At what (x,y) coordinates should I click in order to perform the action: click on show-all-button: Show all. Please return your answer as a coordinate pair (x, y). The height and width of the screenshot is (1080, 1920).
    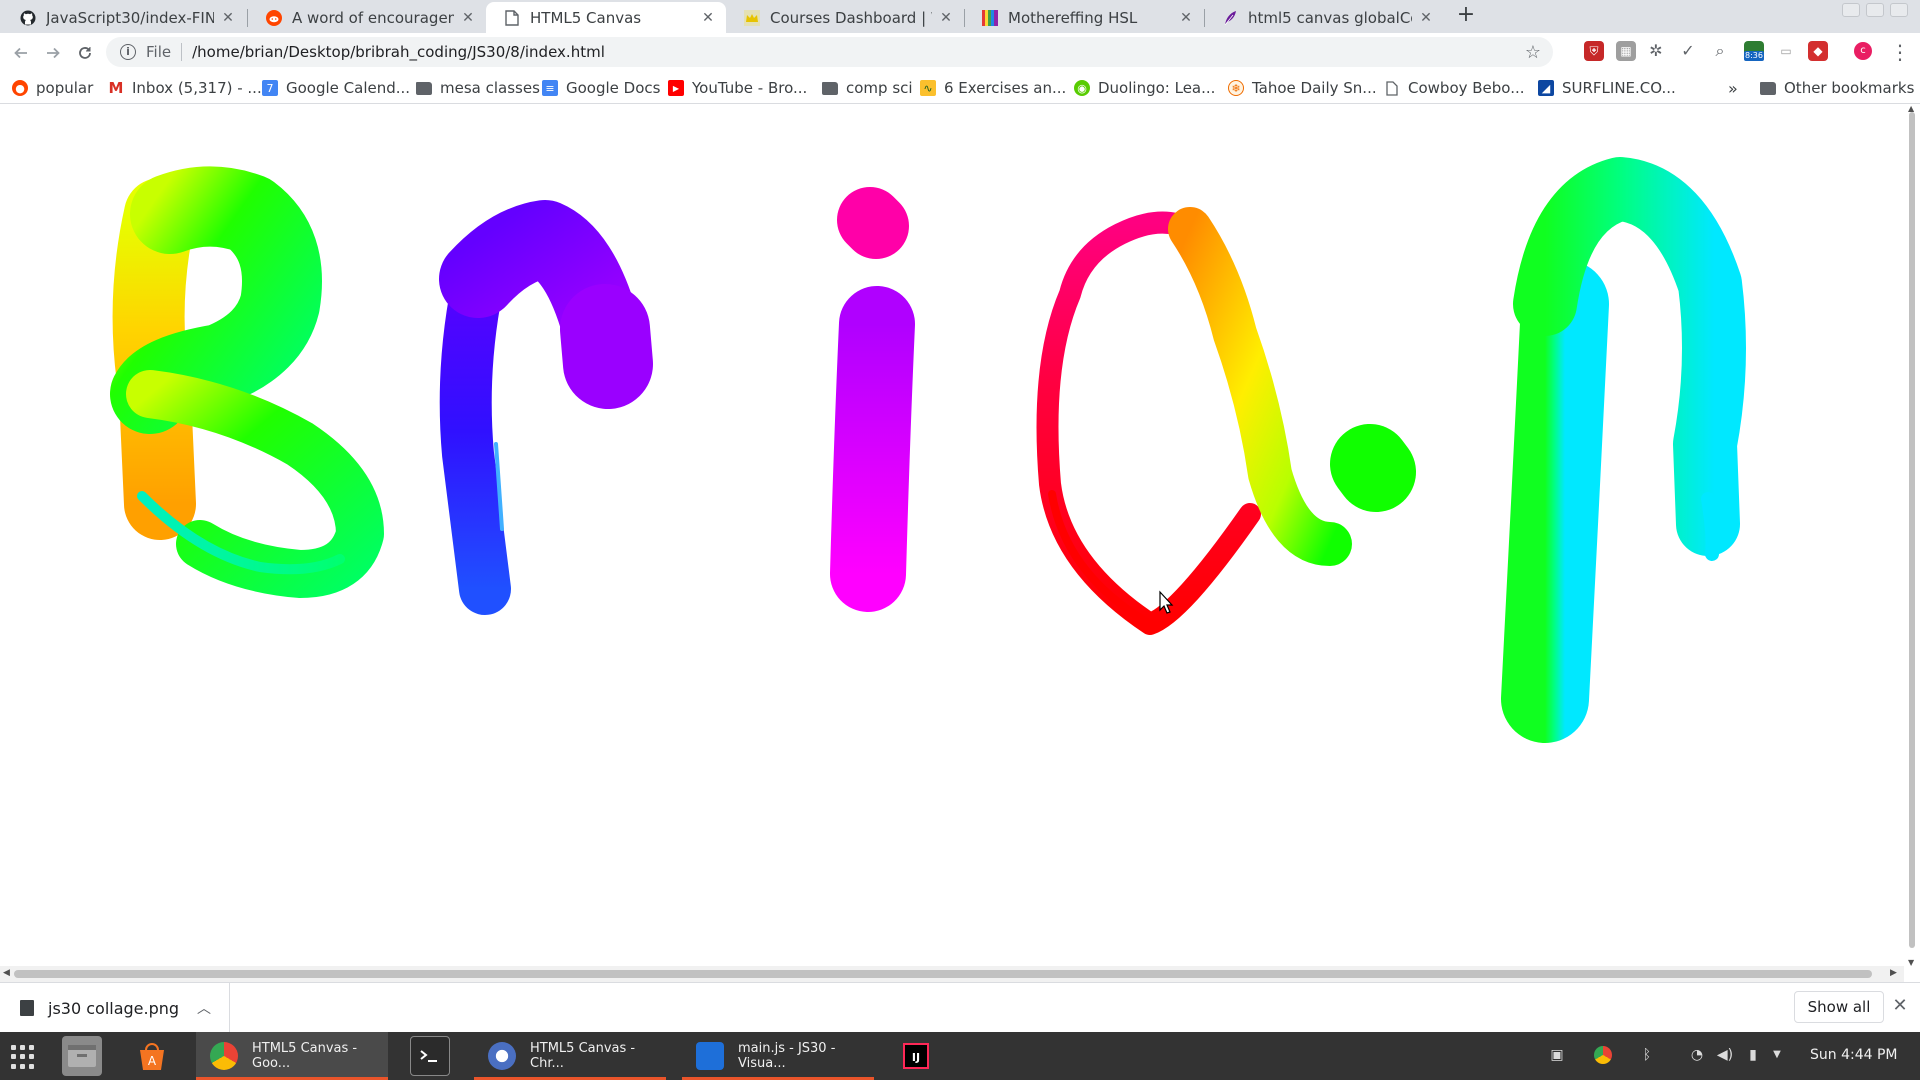
    Looking at the image, I should click on (1839, 1007).